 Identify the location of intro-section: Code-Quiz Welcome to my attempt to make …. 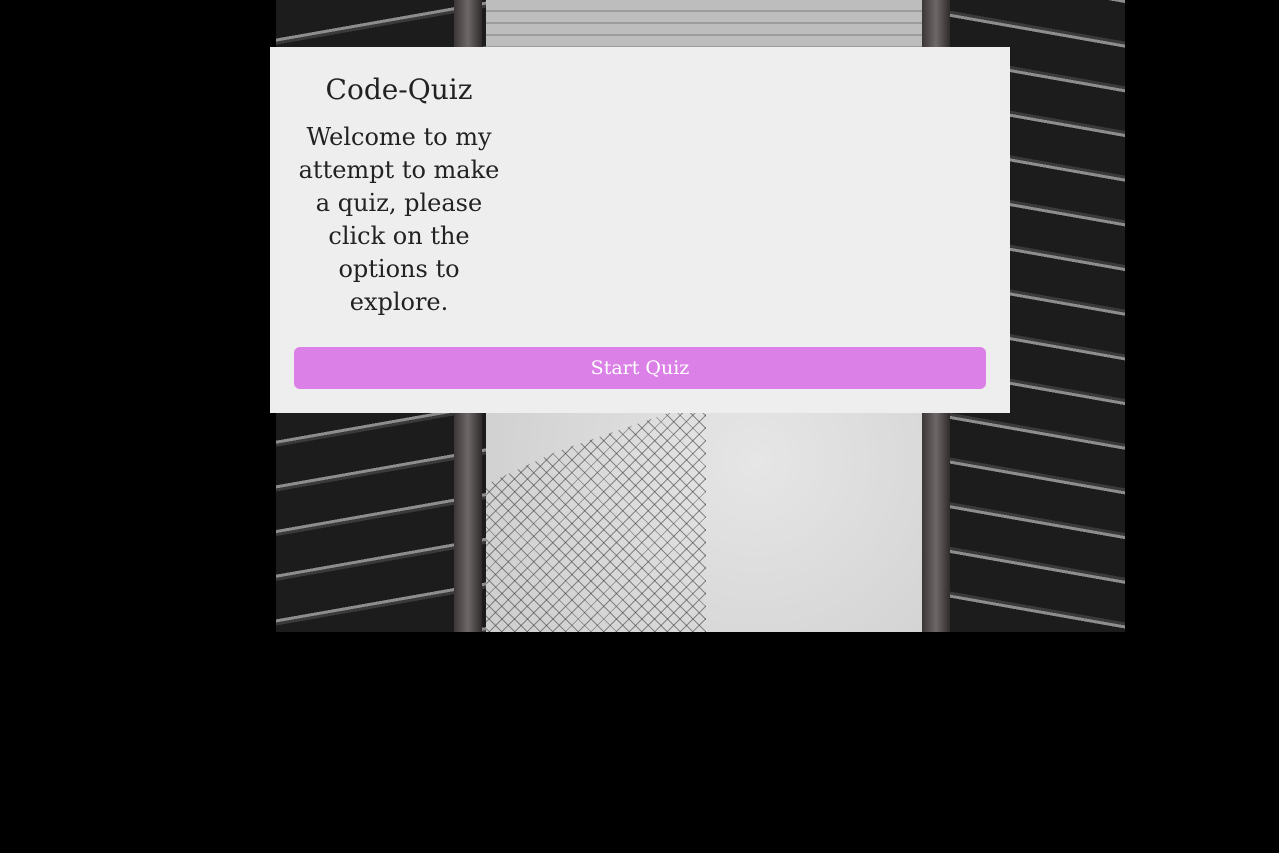
(399, 193).